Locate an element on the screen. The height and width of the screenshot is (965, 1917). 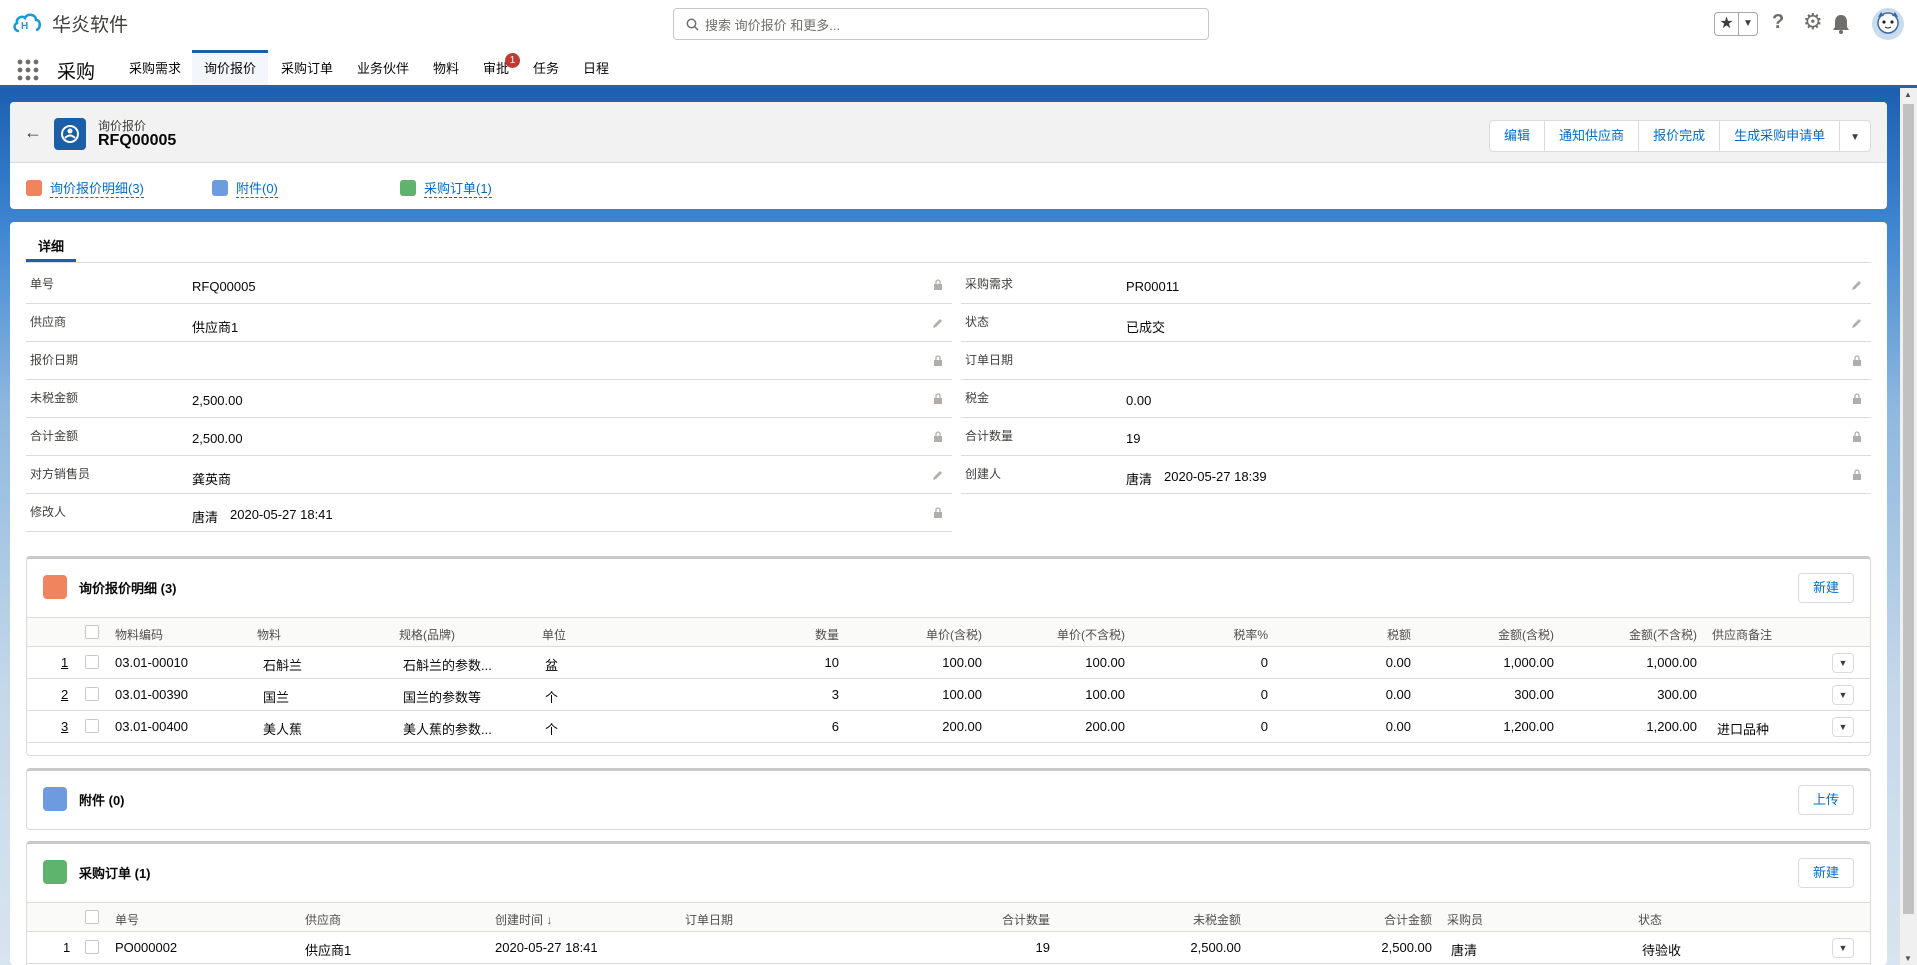
scroll-down-arrow-icon: ▼ is located at coordinates (1908, 958).